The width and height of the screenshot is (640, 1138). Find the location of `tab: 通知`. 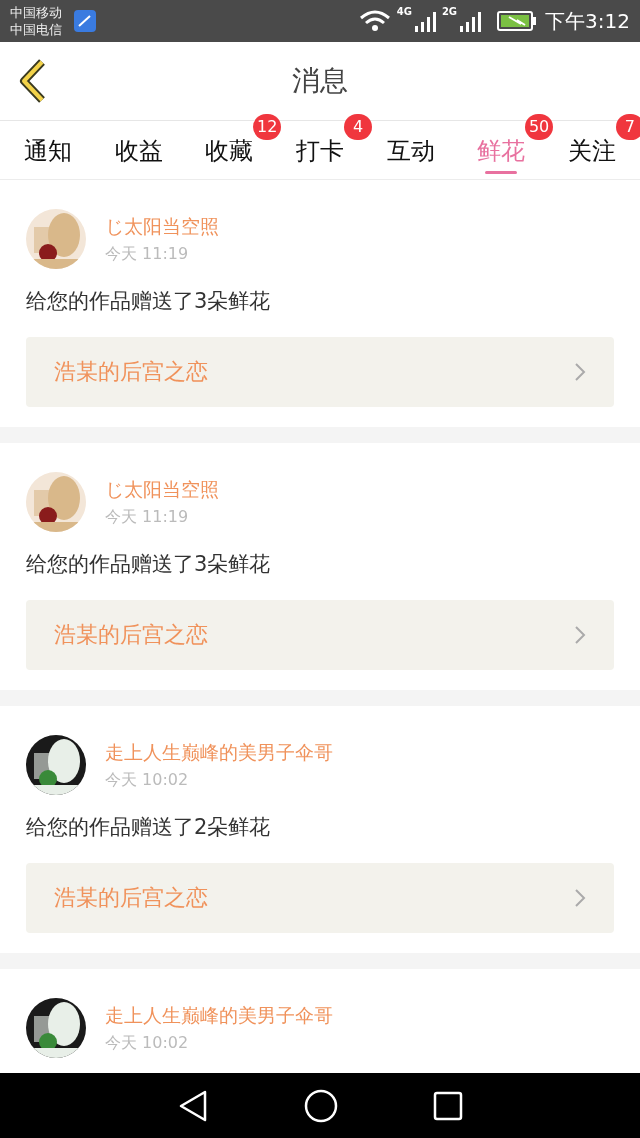

tab: 通知 is located at coordinates (48, 150).